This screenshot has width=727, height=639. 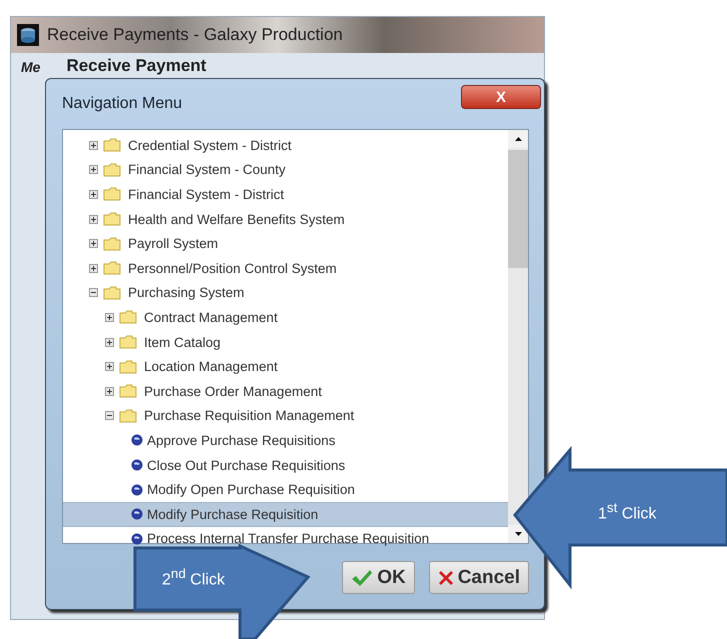 I want to click on annotation-label: 2$^{nd}$ Click, so click(x=193, y=578).